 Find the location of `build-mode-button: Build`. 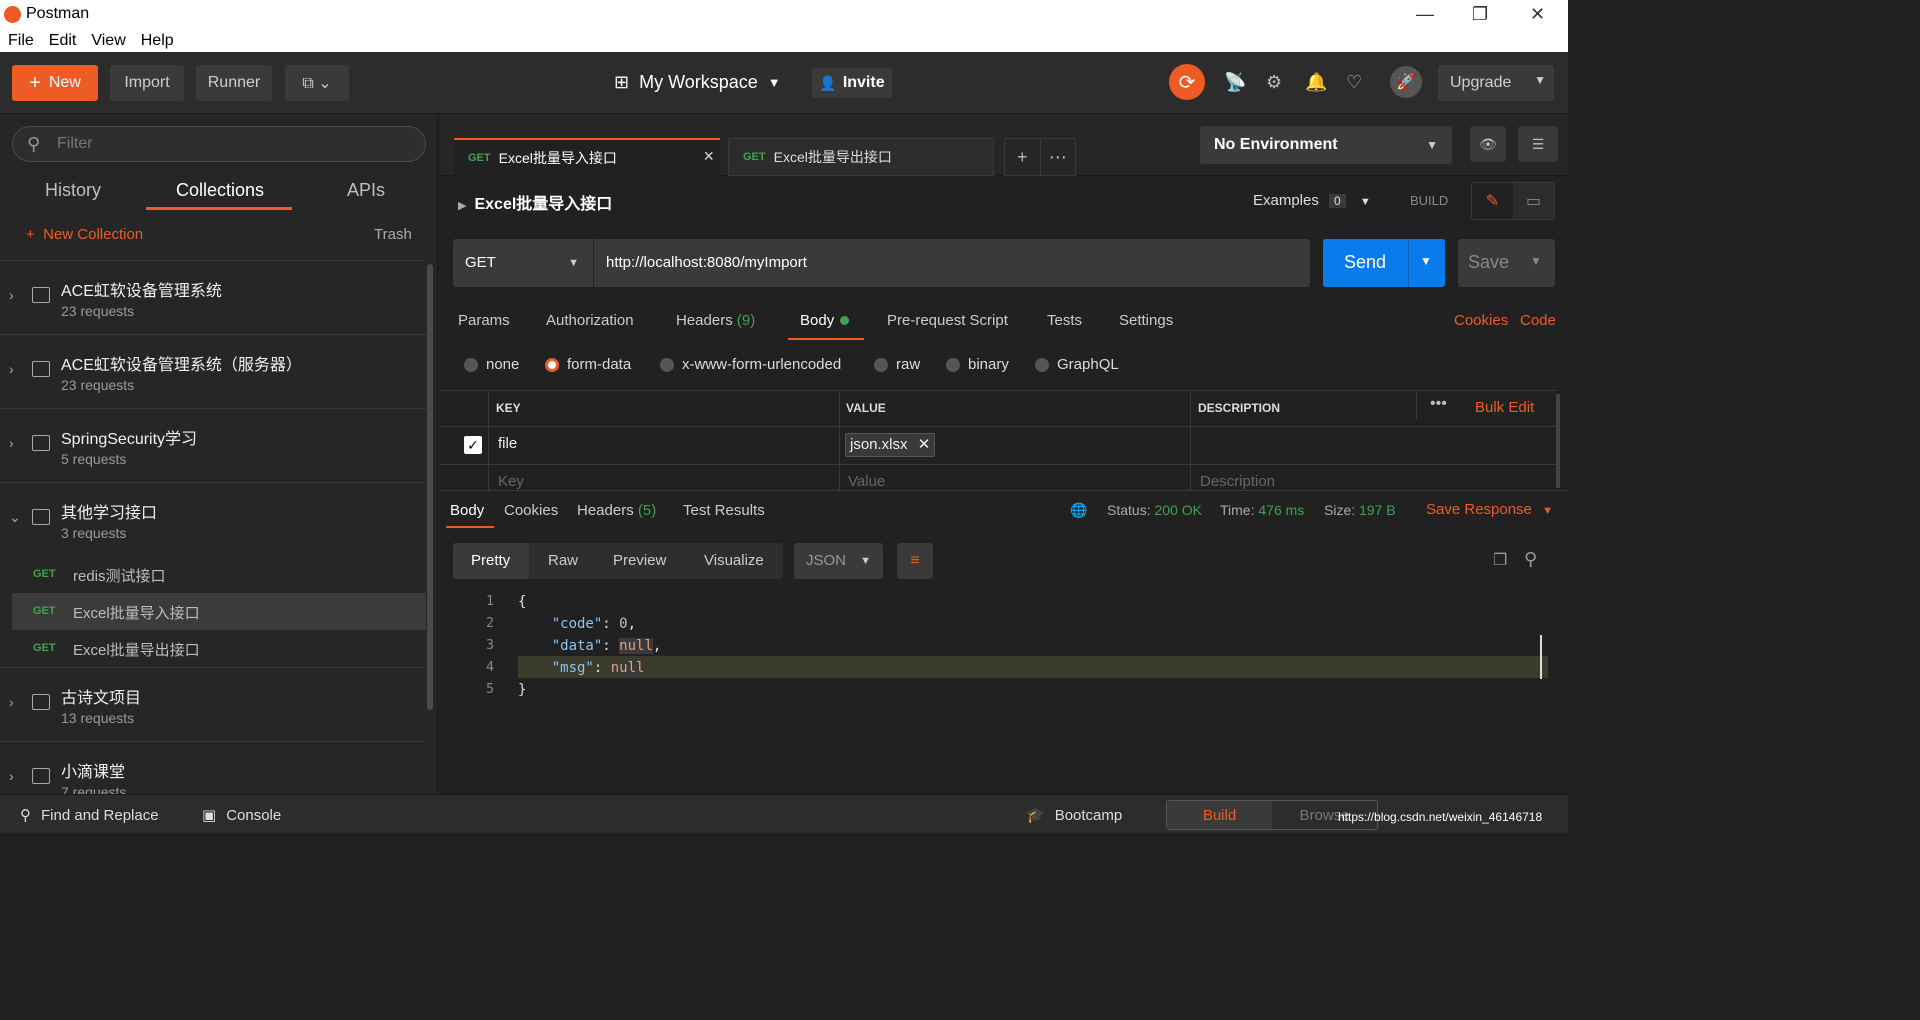

build-mode-button: Build is located at coordinates (1219, 815).